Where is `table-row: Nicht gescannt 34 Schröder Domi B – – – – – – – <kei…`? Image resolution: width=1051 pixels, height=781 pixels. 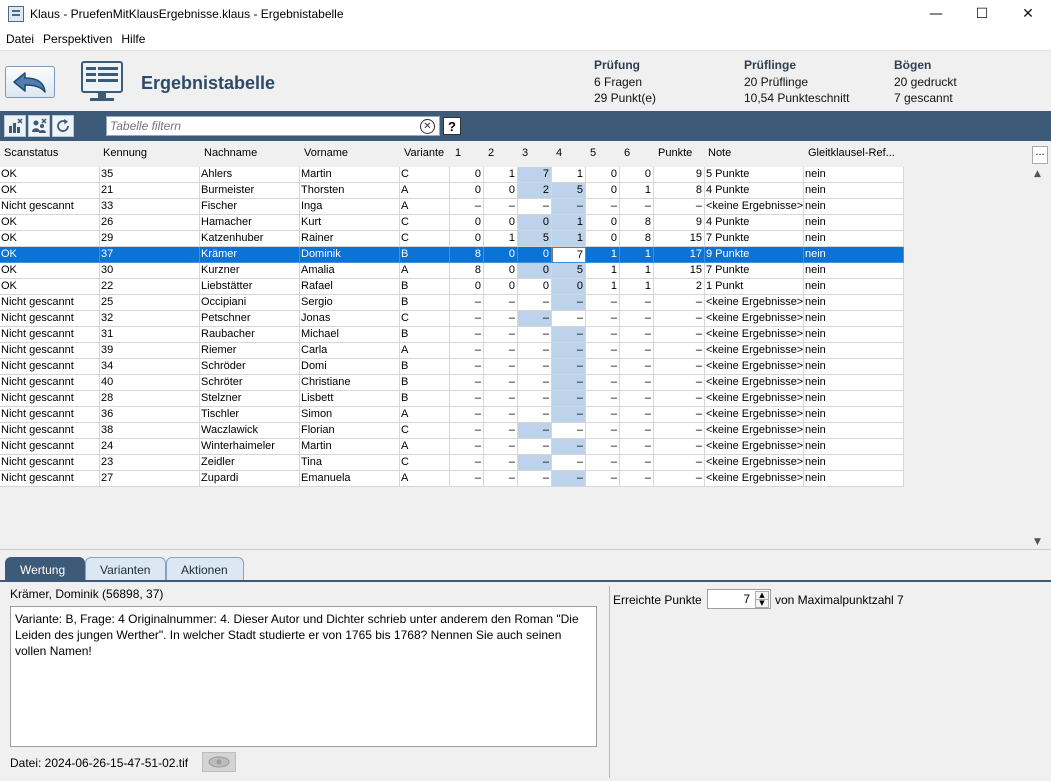
table-row: Nicht gescannt 34 Schröder Domi B – – – – – – – <kei… is located at coordinates (452, 367).